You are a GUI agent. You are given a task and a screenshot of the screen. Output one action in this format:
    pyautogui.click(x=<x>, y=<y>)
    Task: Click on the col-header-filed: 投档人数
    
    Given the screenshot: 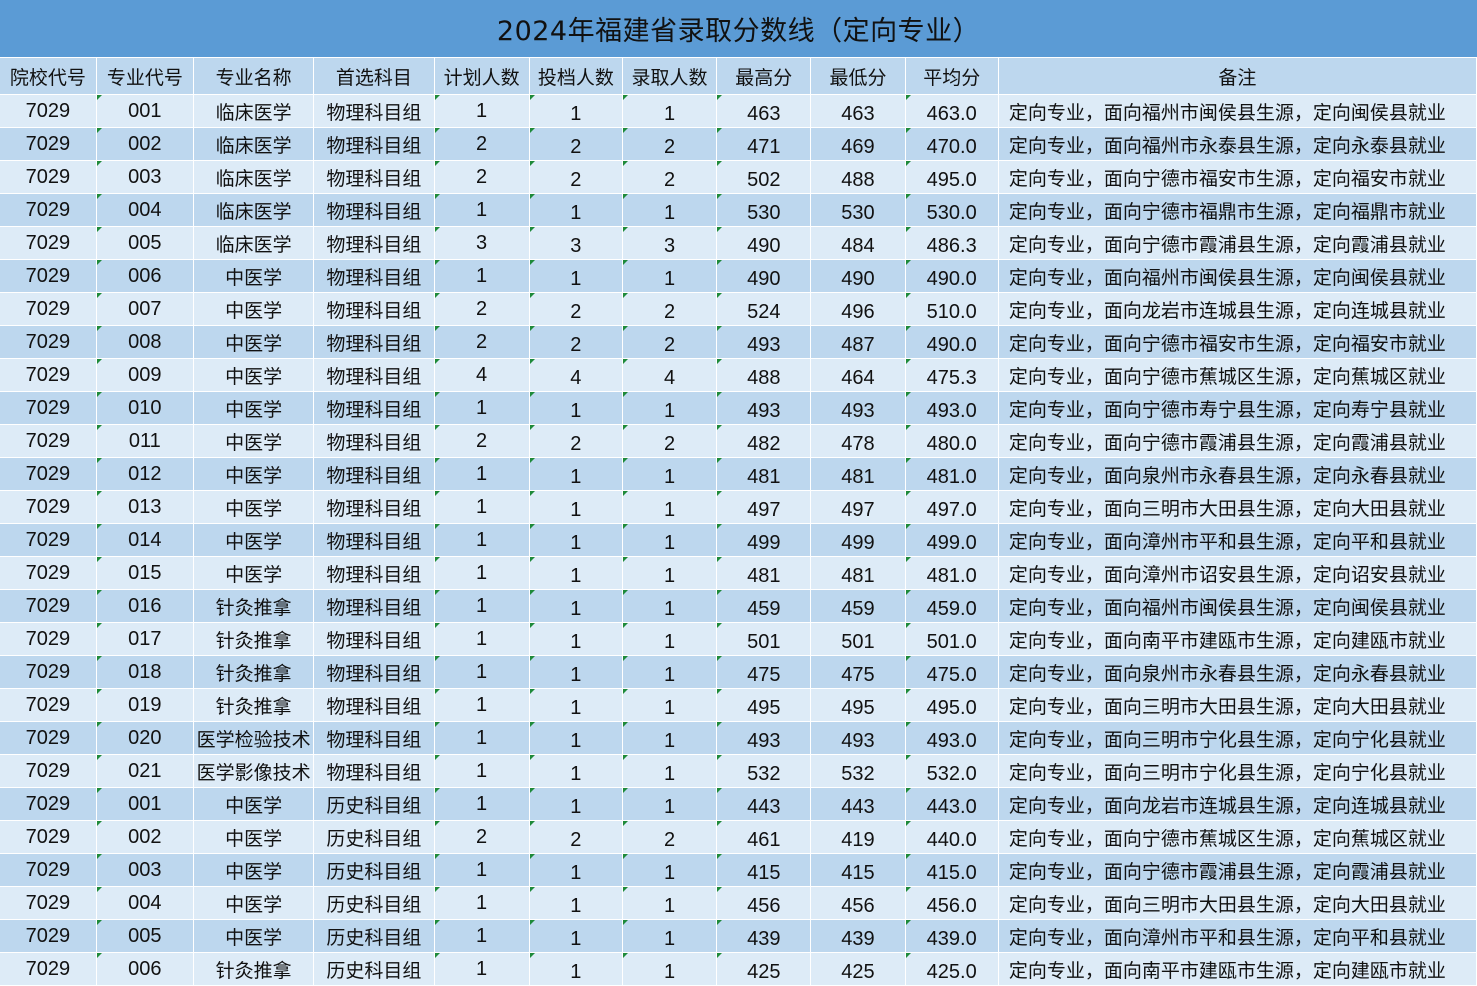 What is the action you would take?
    pyautogui.click(x=576, y=76)
    